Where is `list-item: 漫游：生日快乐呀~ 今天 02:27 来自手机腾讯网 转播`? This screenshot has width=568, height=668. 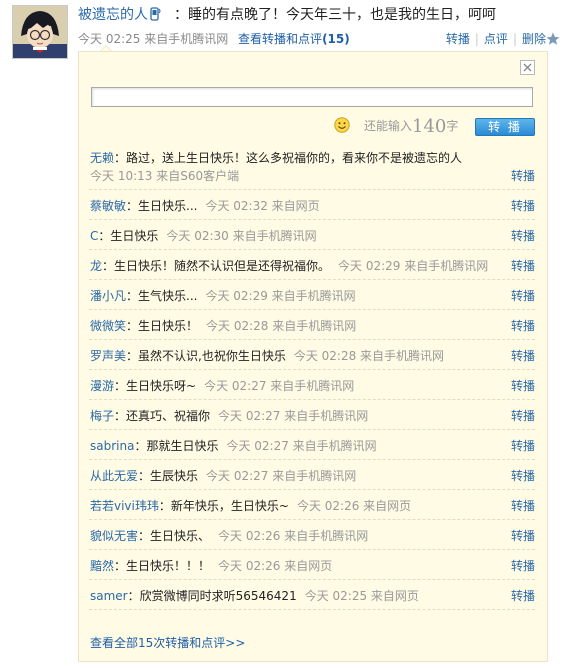
list-item: 漫游：生日快乐呀~ 今天 02:27 来自手机腾讯网 转播 is located at coordinates (312, 385).